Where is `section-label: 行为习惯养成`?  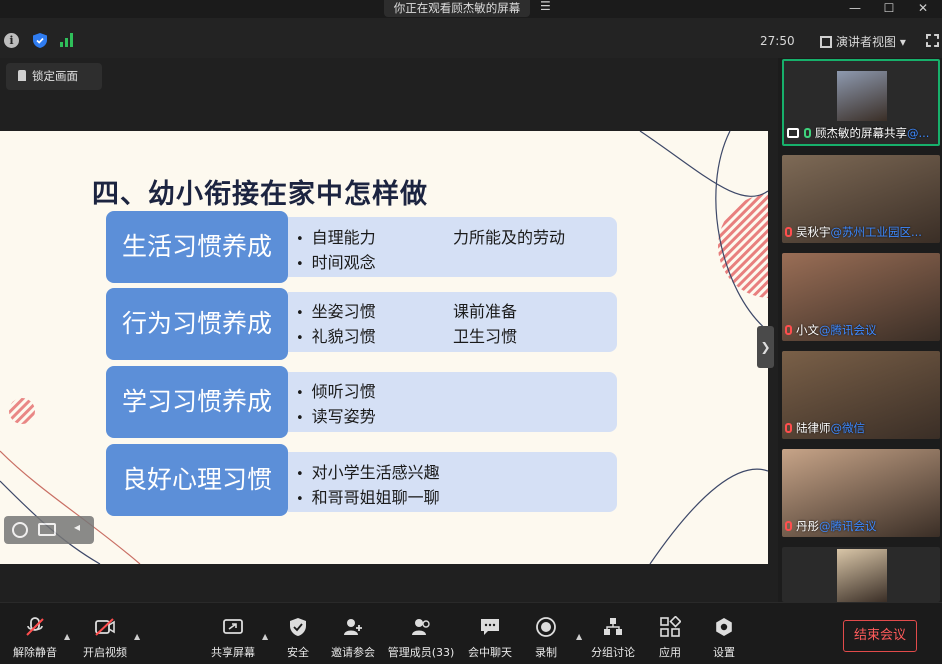
section-label: 行为习惯养成 is located at coordinates (197, 324).